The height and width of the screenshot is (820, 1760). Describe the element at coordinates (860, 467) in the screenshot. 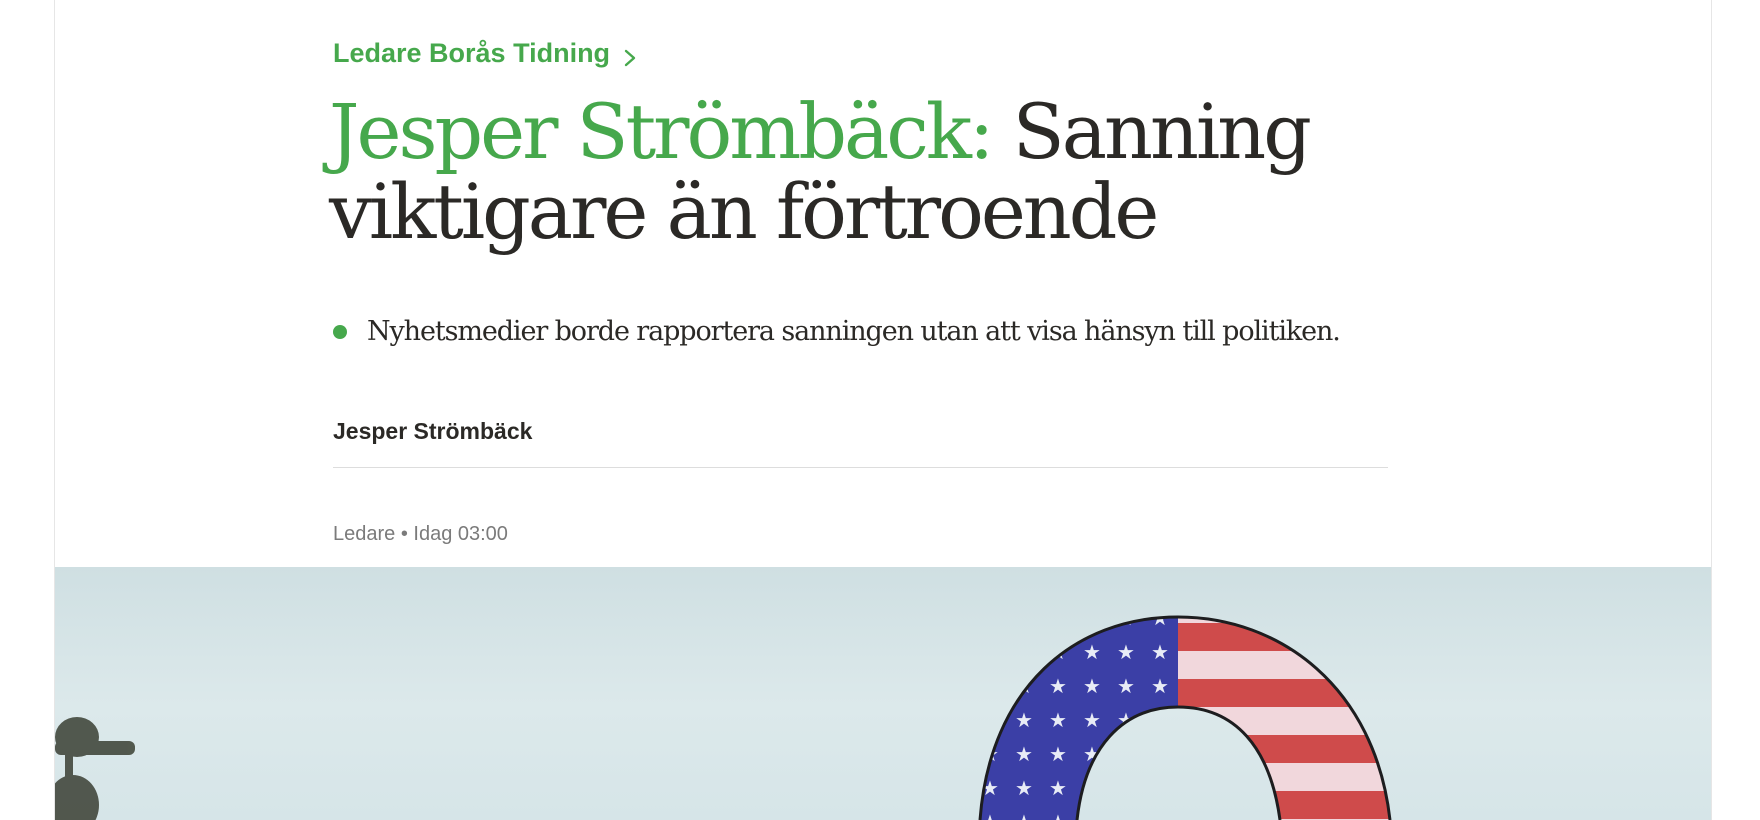

I see `divider` at that location.